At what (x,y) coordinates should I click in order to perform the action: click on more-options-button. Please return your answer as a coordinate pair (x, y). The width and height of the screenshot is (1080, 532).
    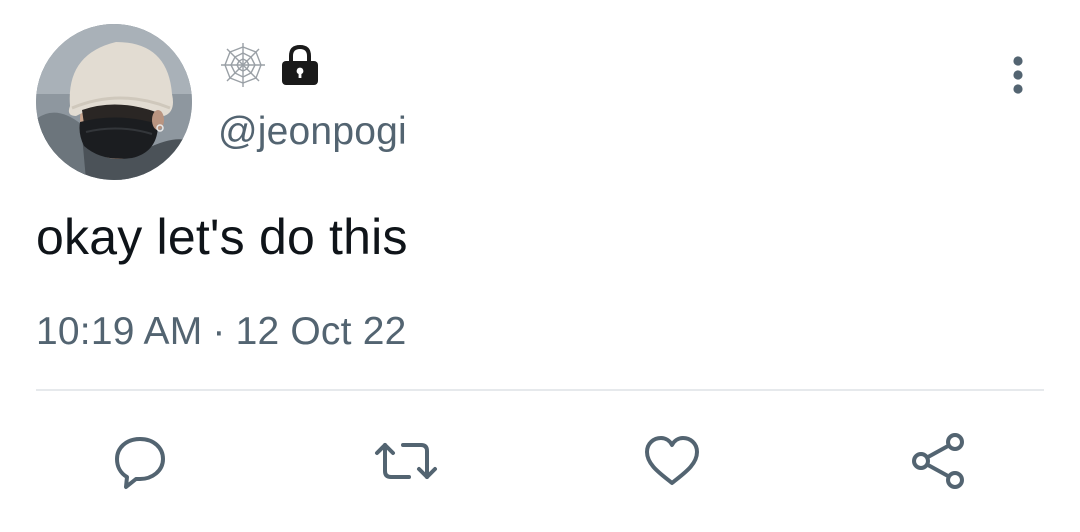
    Looking at the image, I should click on (1018, 75).